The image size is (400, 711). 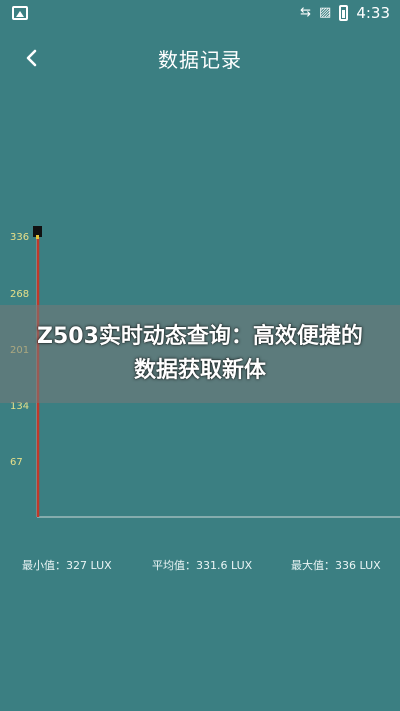 I want to click on y-tick-label: 67, so click(x=16, y=462).